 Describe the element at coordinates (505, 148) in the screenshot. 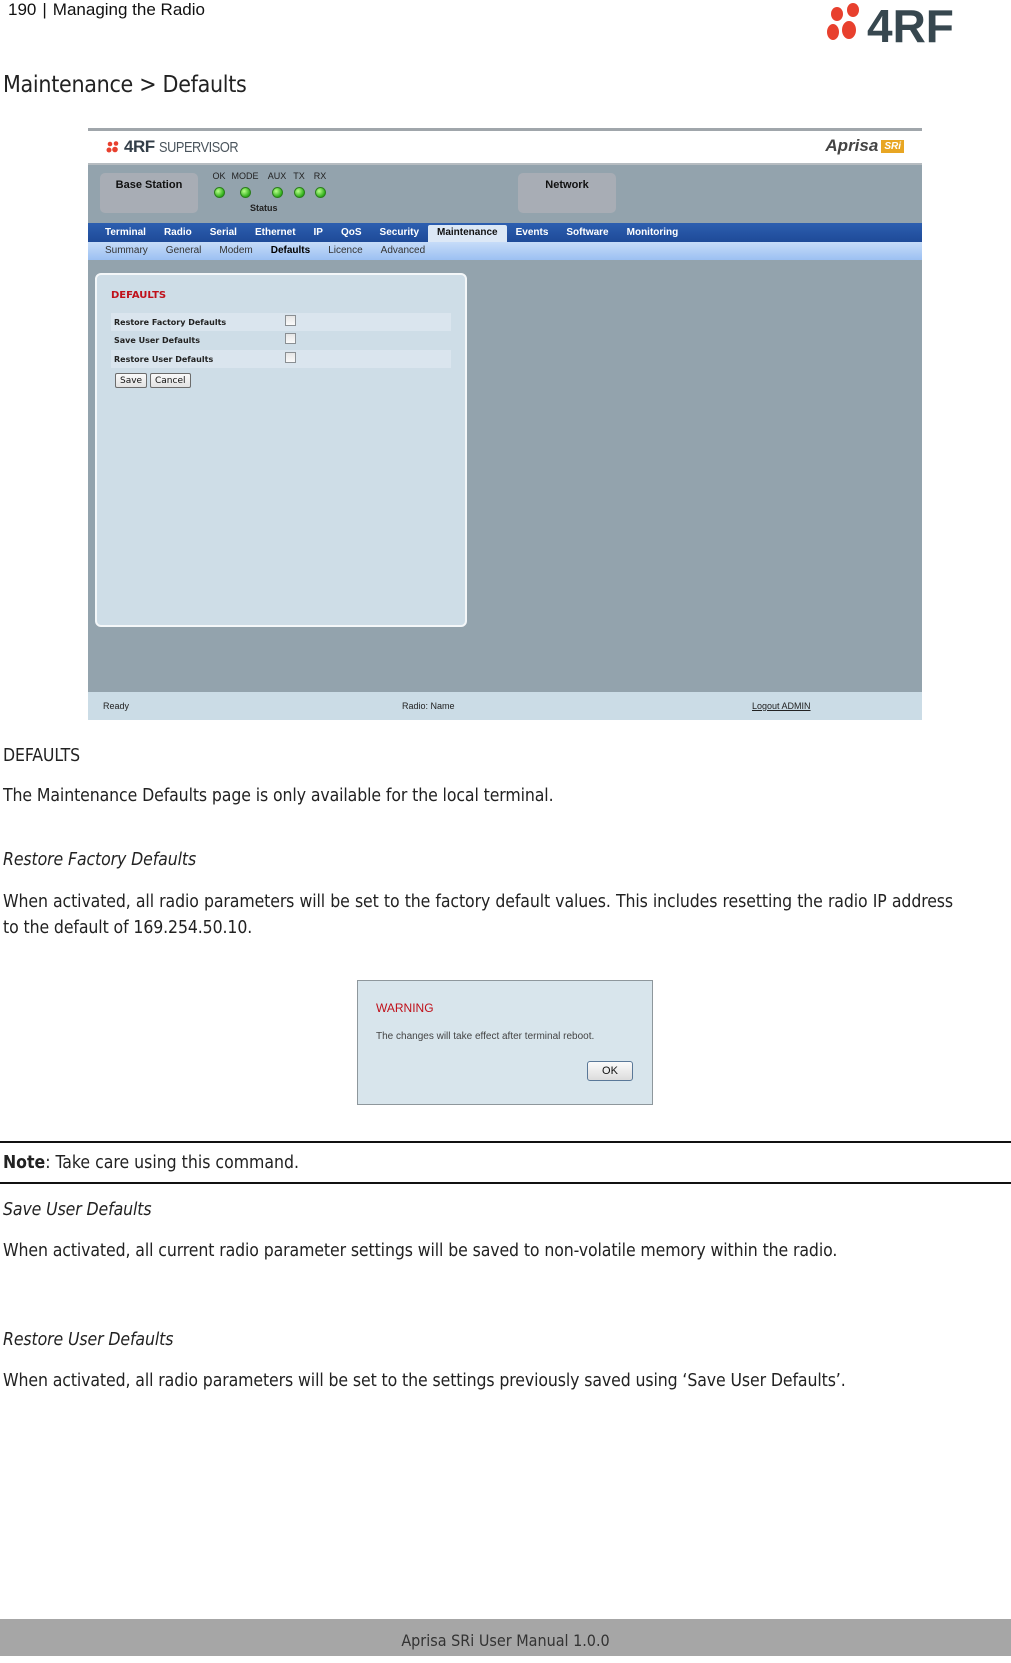

I see `app-header: 4RF SUPERVISOR Aprisa SRi` at that location.